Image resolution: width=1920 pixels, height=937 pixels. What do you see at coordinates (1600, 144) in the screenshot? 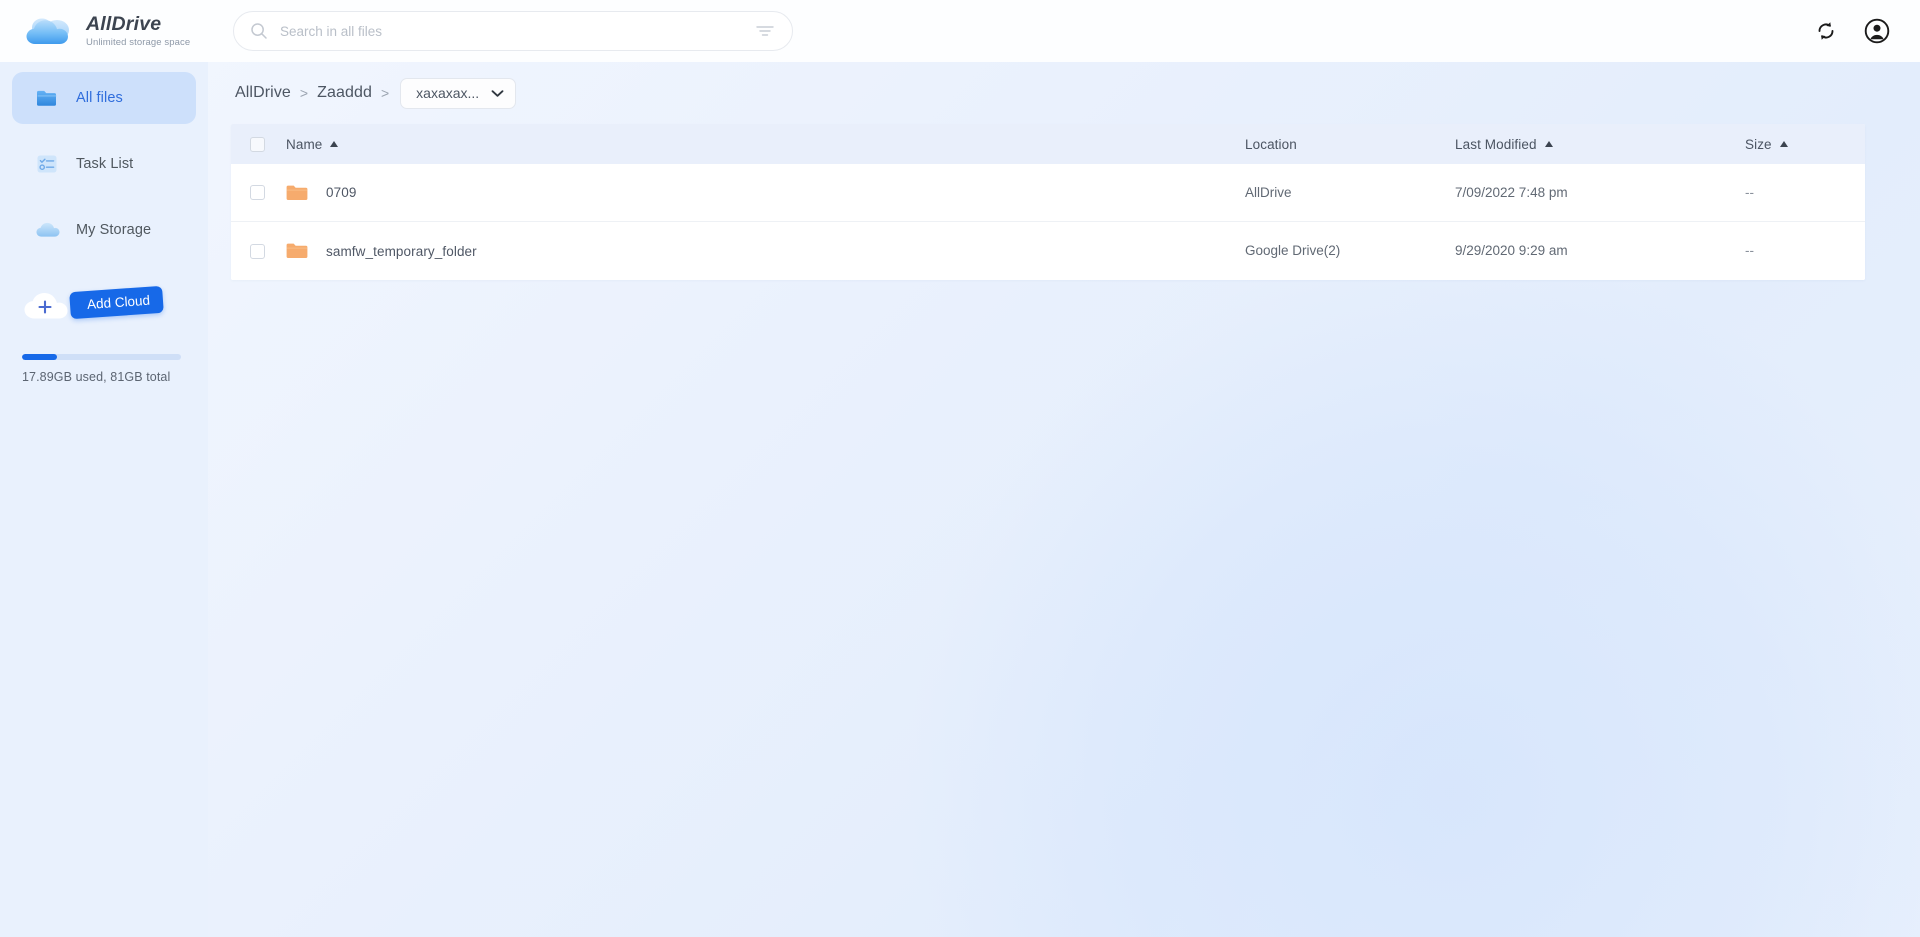
I see `column-header-last-modified: Last Modified` at bounding box center [1600, 144].